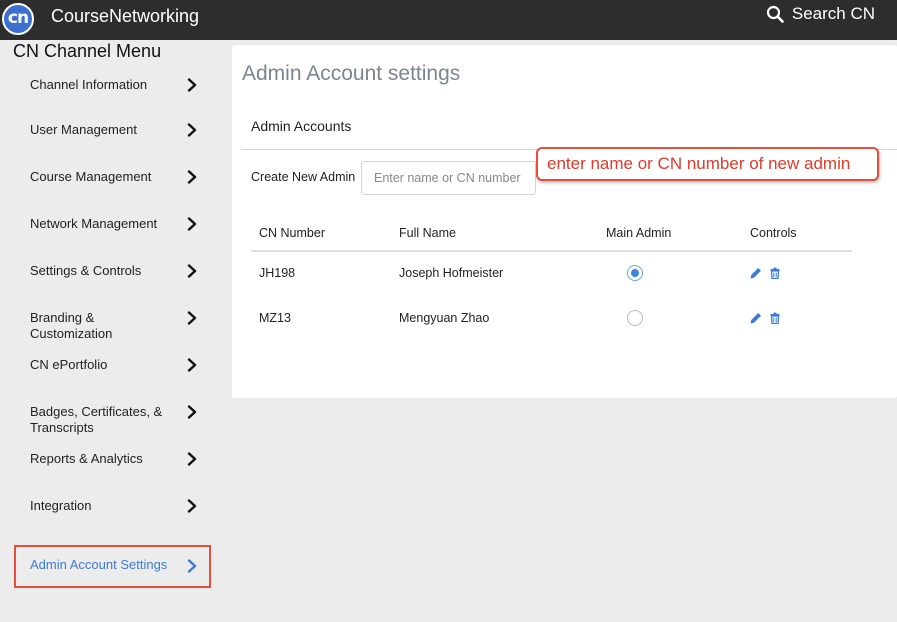 The height and width of the screenshot is (622, 897). What do you see at coordinates (451, 273) in the screenshot?
I see `cell-full-name: Joseph Hofmeister` at bounding box center [451, 273].